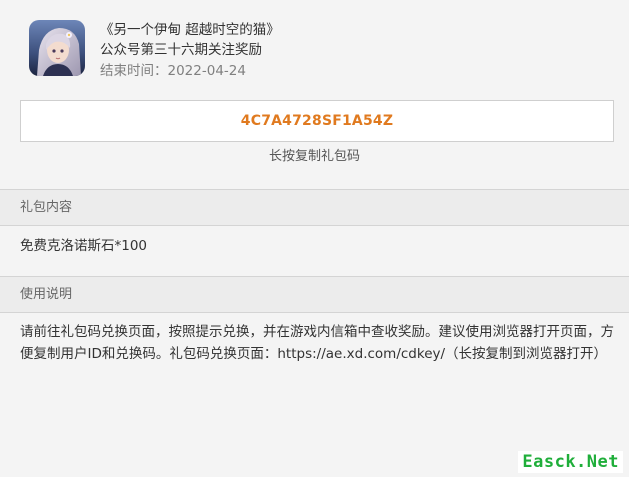 This screenshot has height=477, width=629. I want to click on gift-code-box: 4C7A4728SF1A54Z, so click(317, 121).